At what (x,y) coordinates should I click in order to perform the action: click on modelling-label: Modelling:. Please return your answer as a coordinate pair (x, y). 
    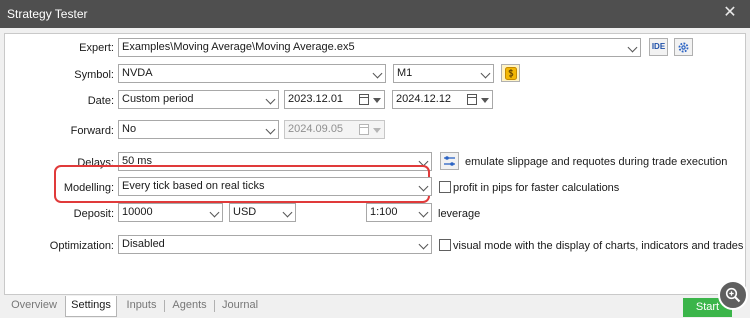
    Looking at the image, I should click on (88, 188).